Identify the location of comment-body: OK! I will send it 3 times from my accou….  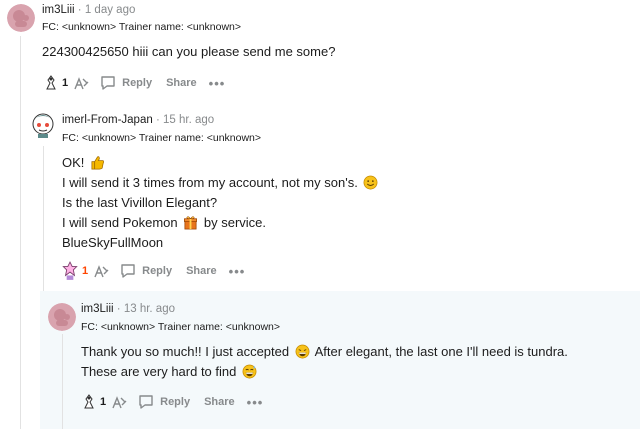
(221, 203).